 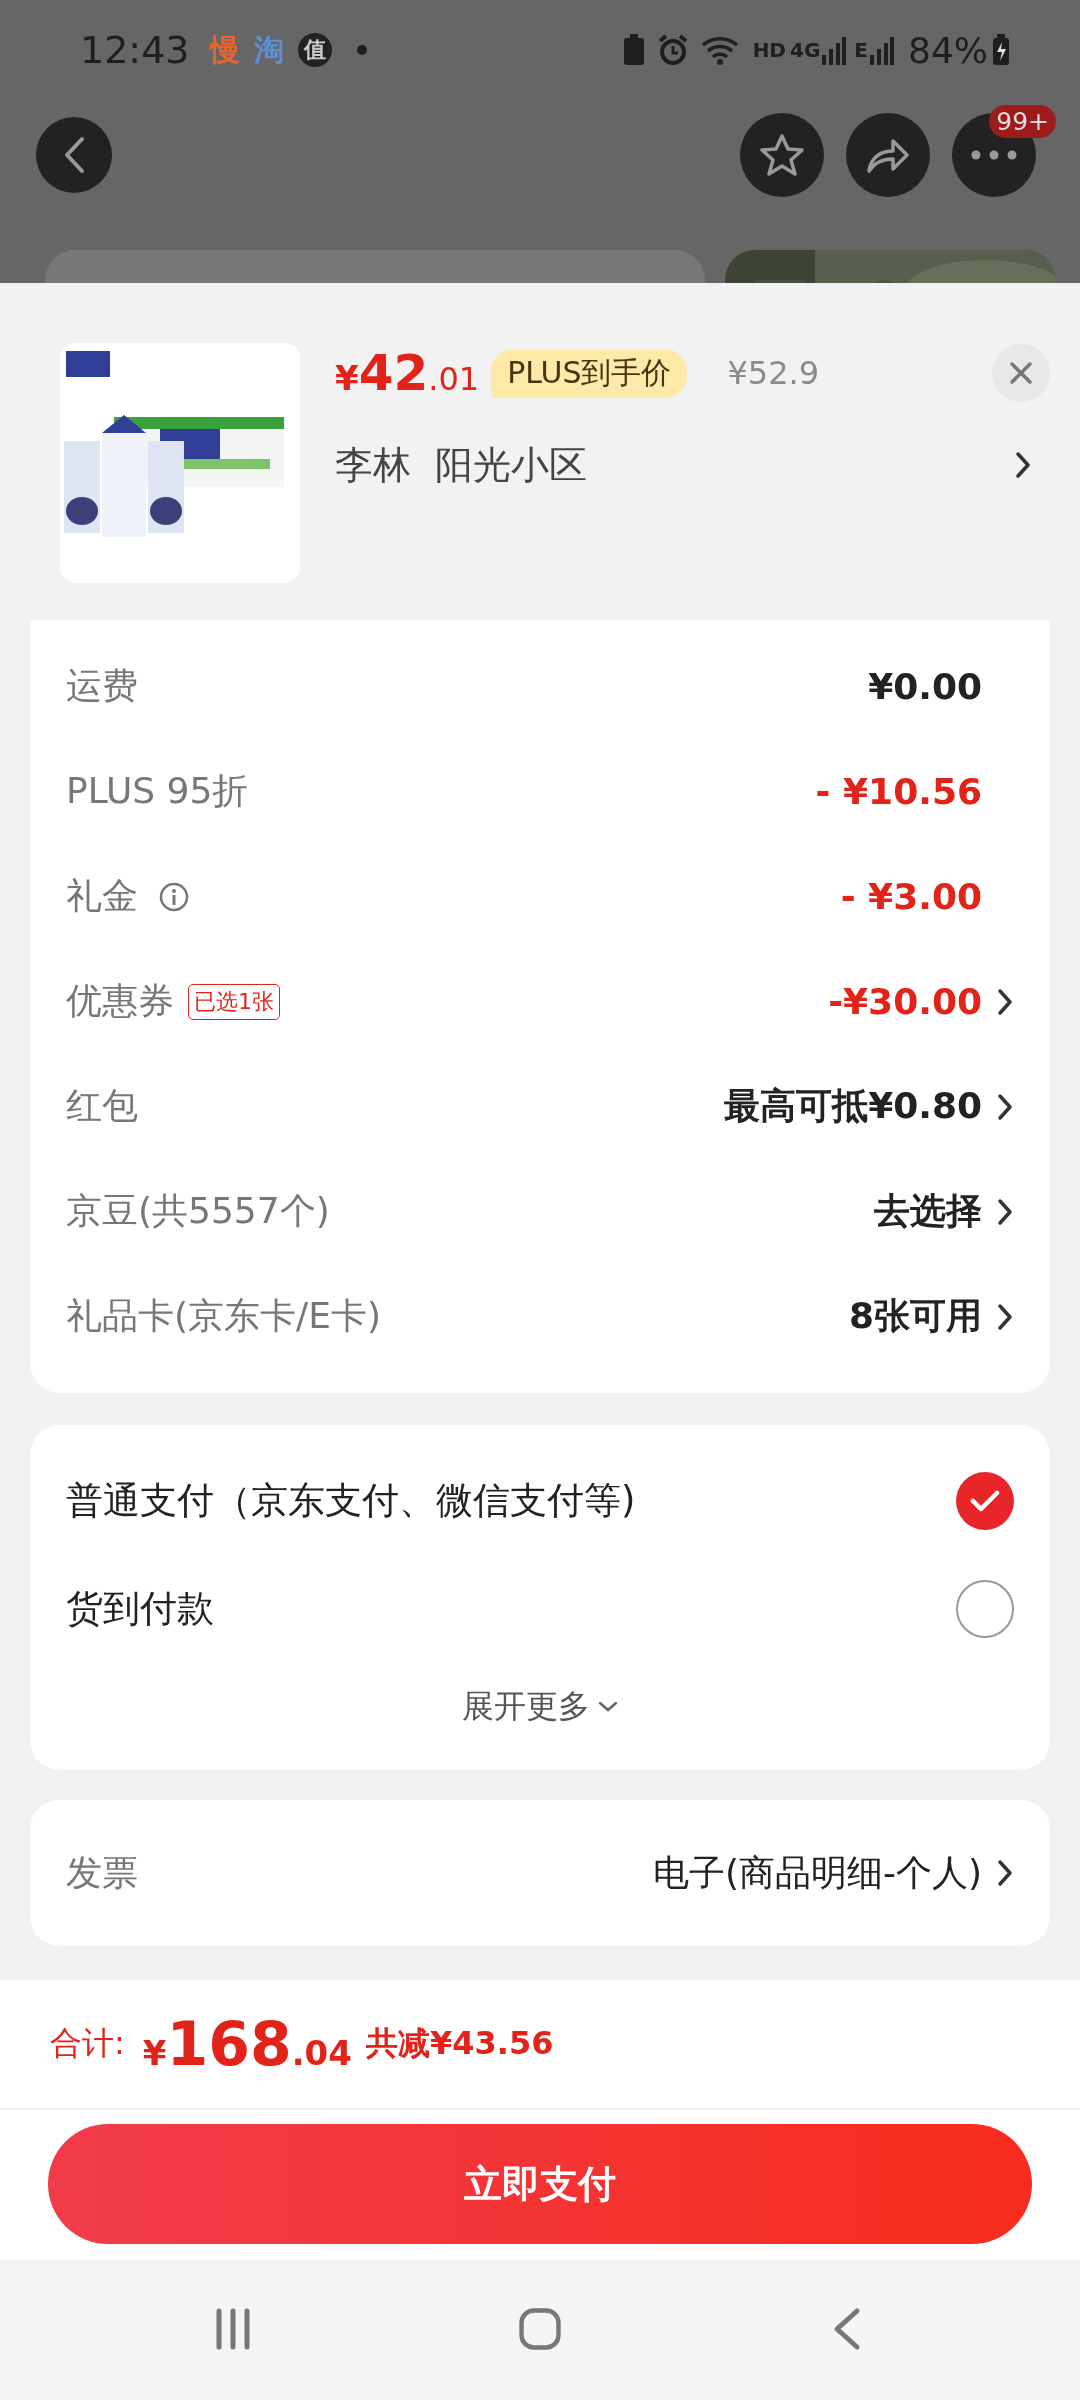 What do you see at coordinates (407, 373) in the screenshot?
I see `price: ¥42.01` at bounding box center [407, 373].